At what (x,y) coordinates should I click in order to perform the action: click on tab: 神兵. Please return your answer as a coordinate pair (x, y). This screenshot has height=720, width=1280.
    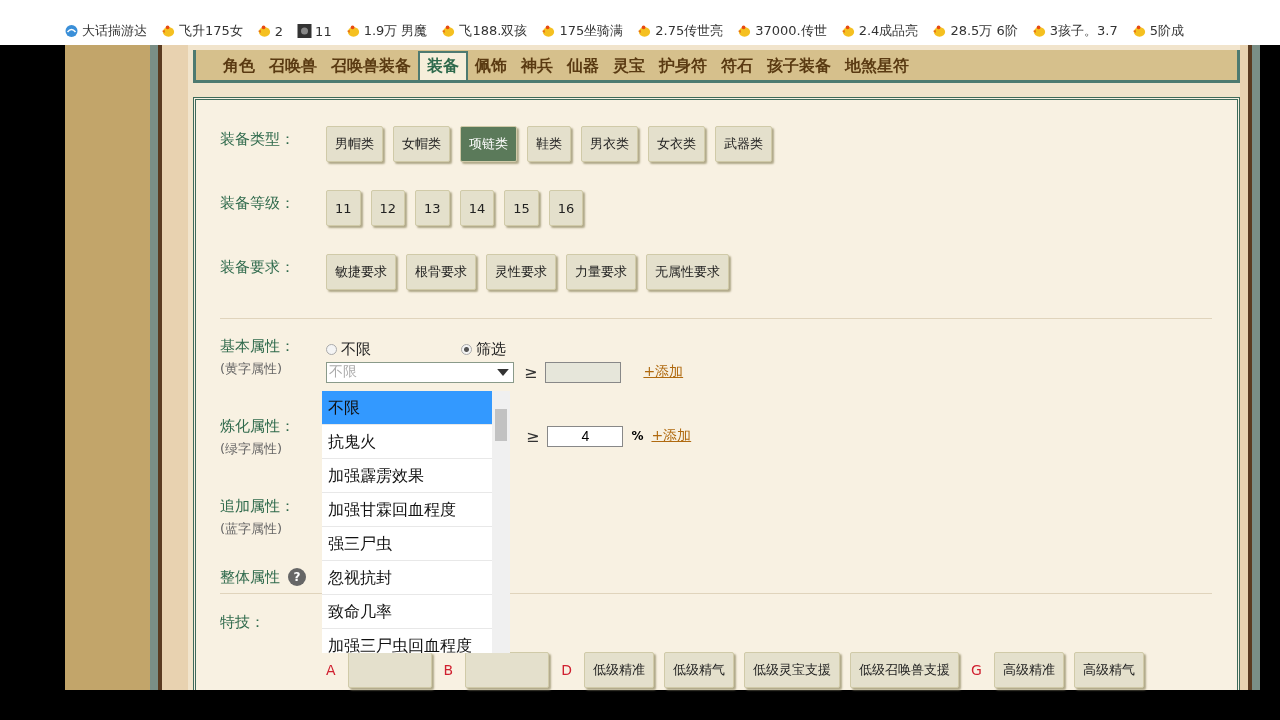
    Looking at the image, I should click on (537, 66).